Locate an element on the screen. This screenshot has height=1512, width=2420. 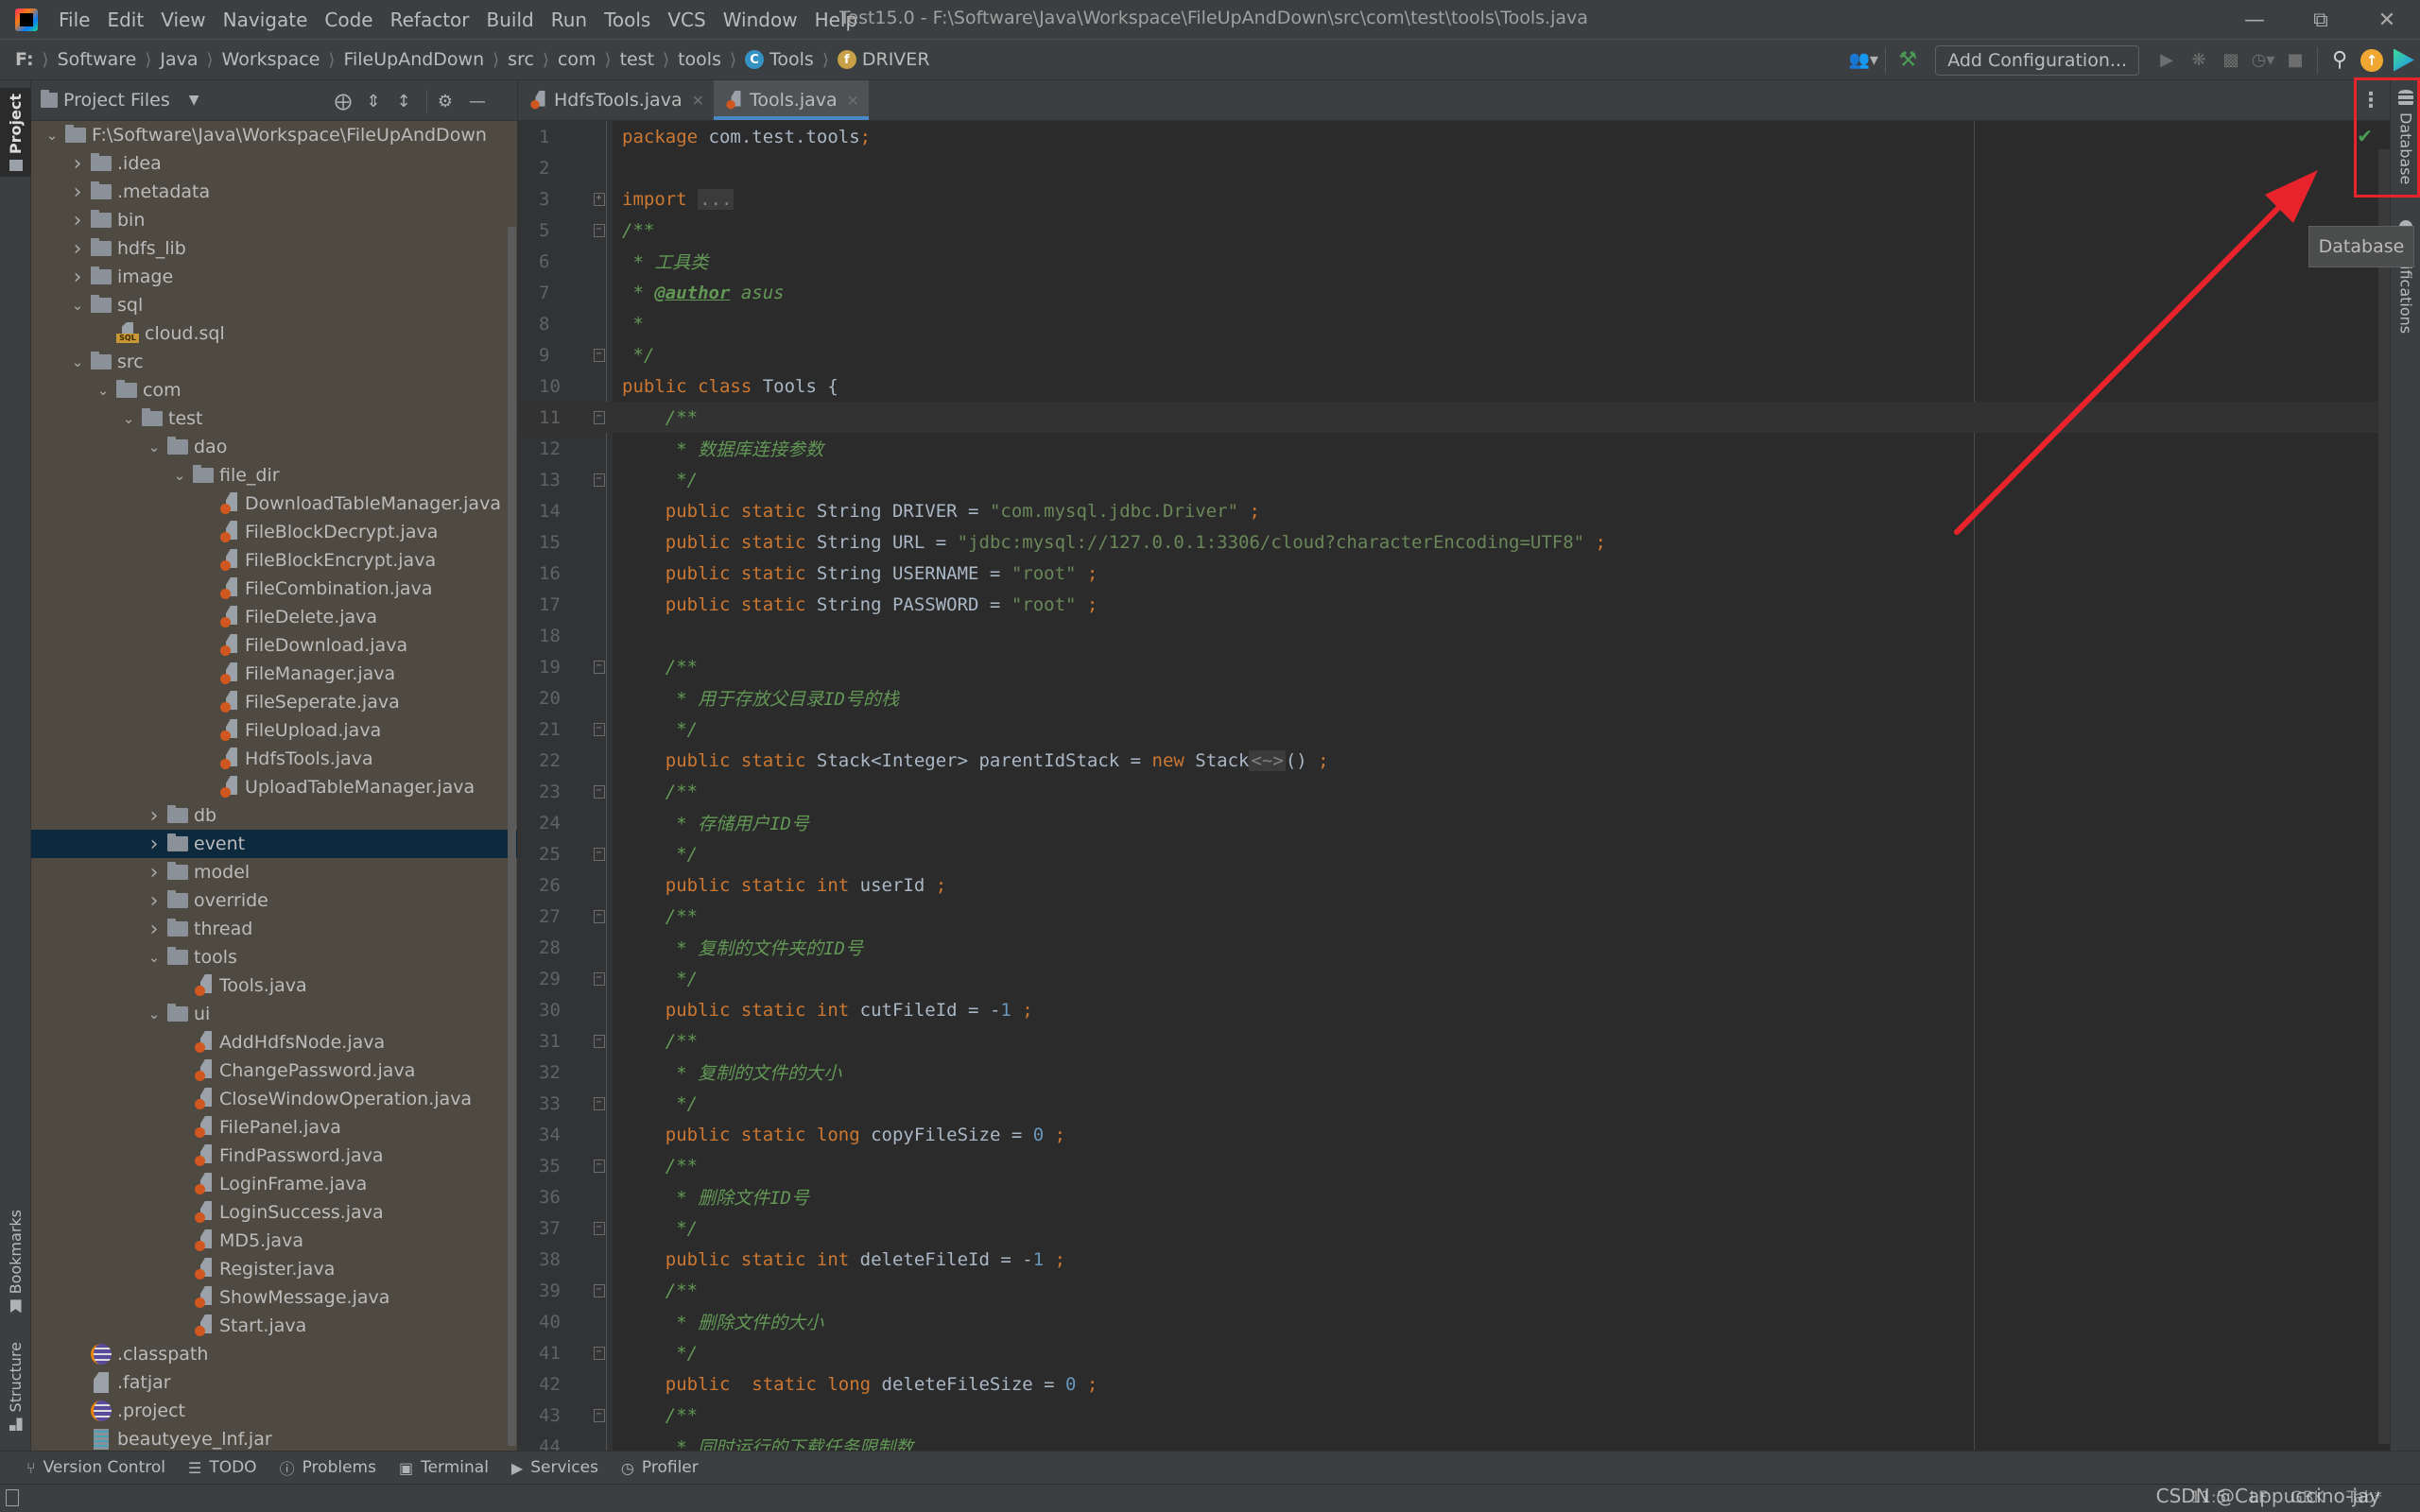
hide-panel-icon: — is located at coordinates (478, 101).